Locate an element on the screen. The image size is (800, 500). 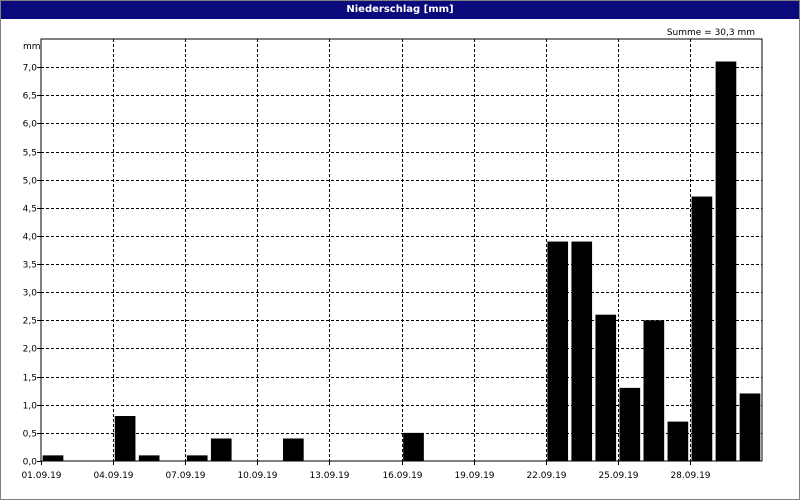
y-tick-label: 4,0 is located at coordinates (30, 238).